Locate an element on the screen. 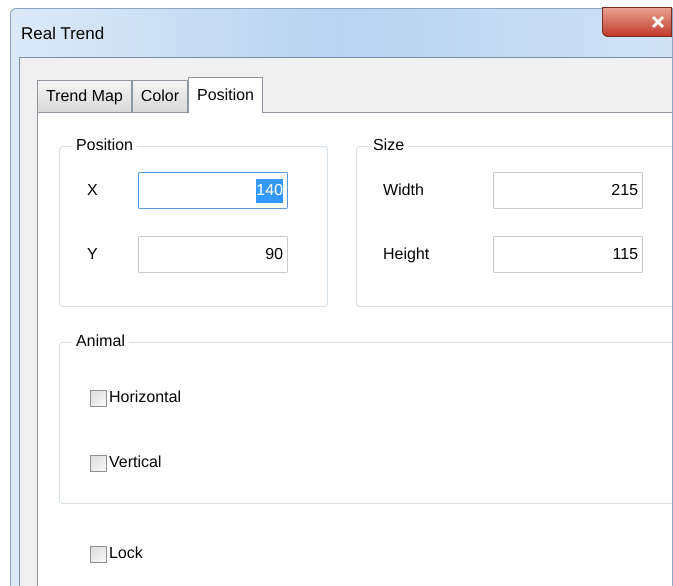 This screenshot has height=586, width=673. input-field: 90 is located at coordinates (213, 254).